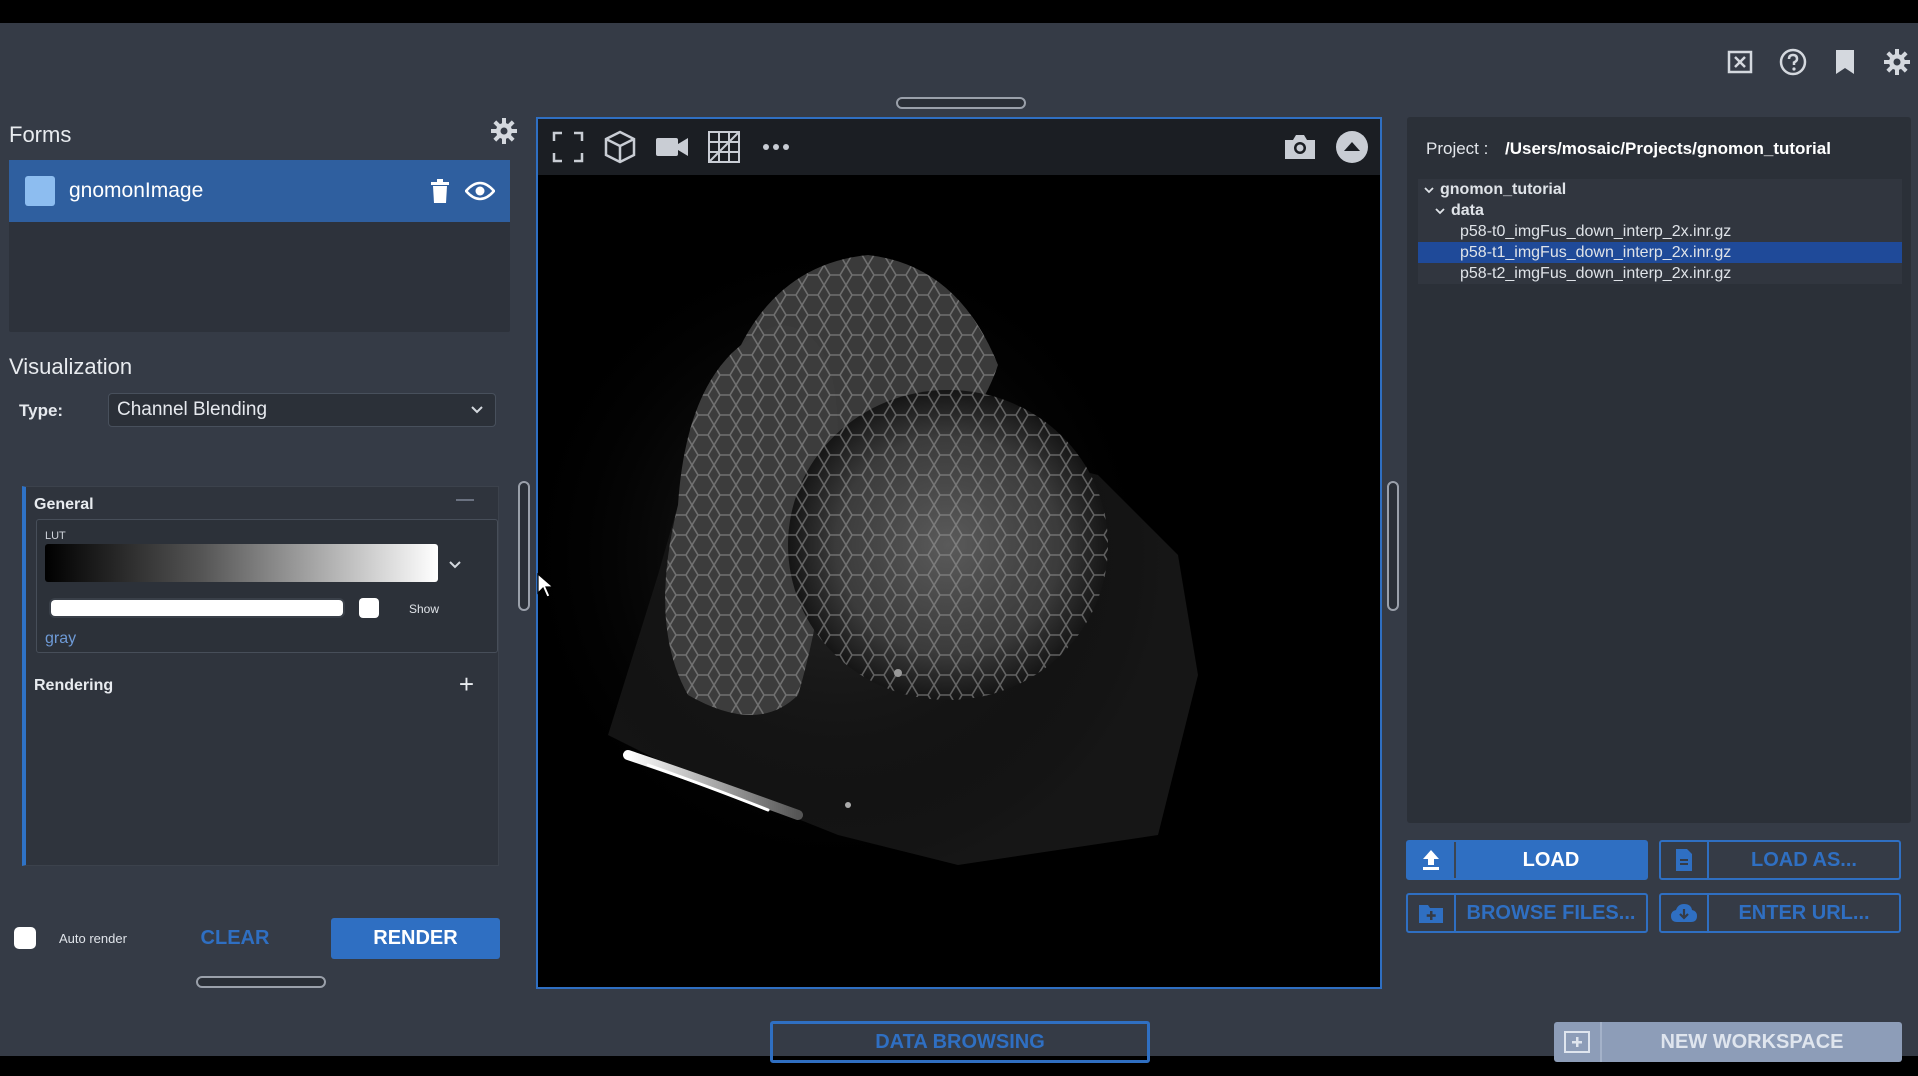  I want to click on viewer-toolbar, so click(959, 147).